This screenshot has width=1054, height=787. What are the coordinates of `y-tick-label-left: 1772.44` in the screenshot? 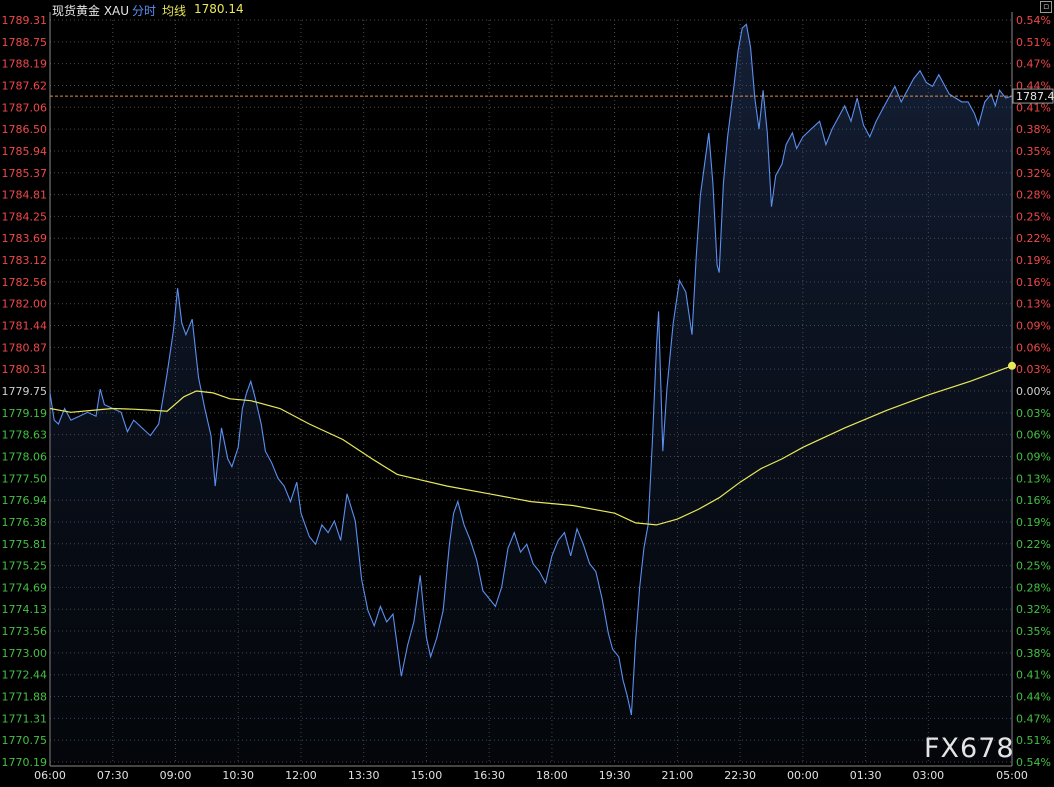 It's located at (25, 675).